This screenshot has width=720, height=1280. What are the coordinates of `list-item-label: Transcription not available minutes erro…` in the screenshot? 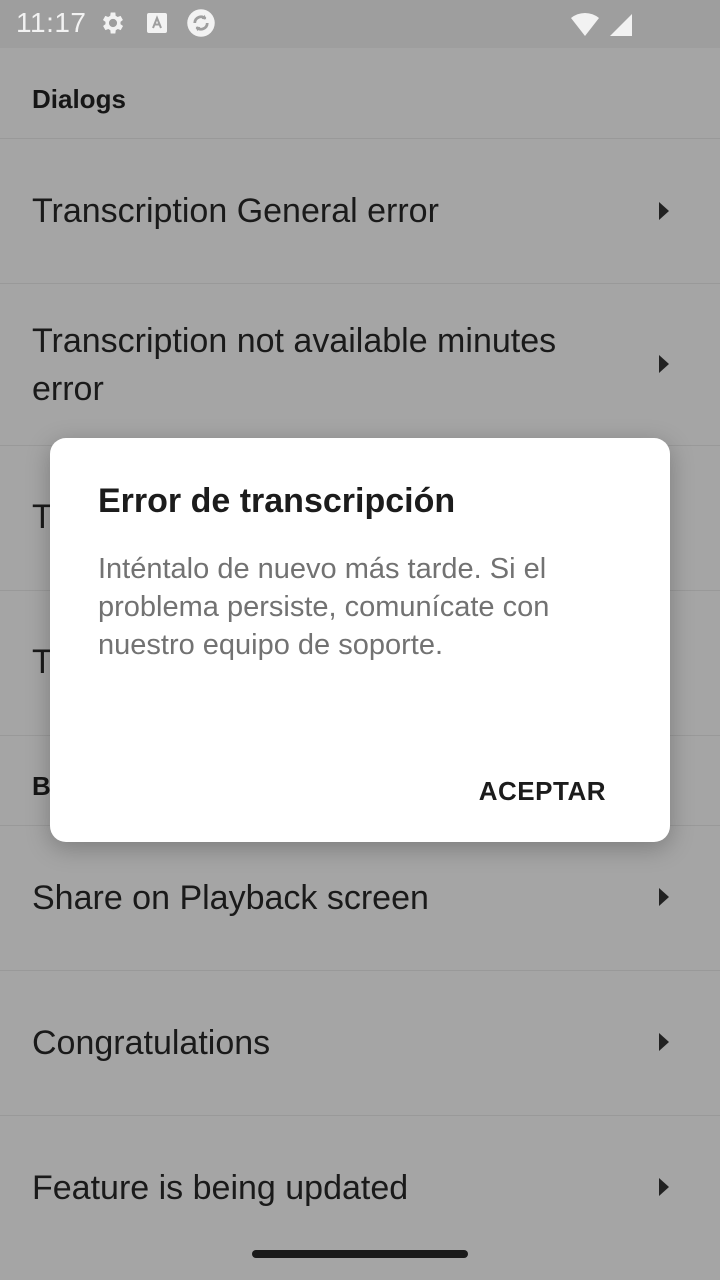 It's located at (294, 365).